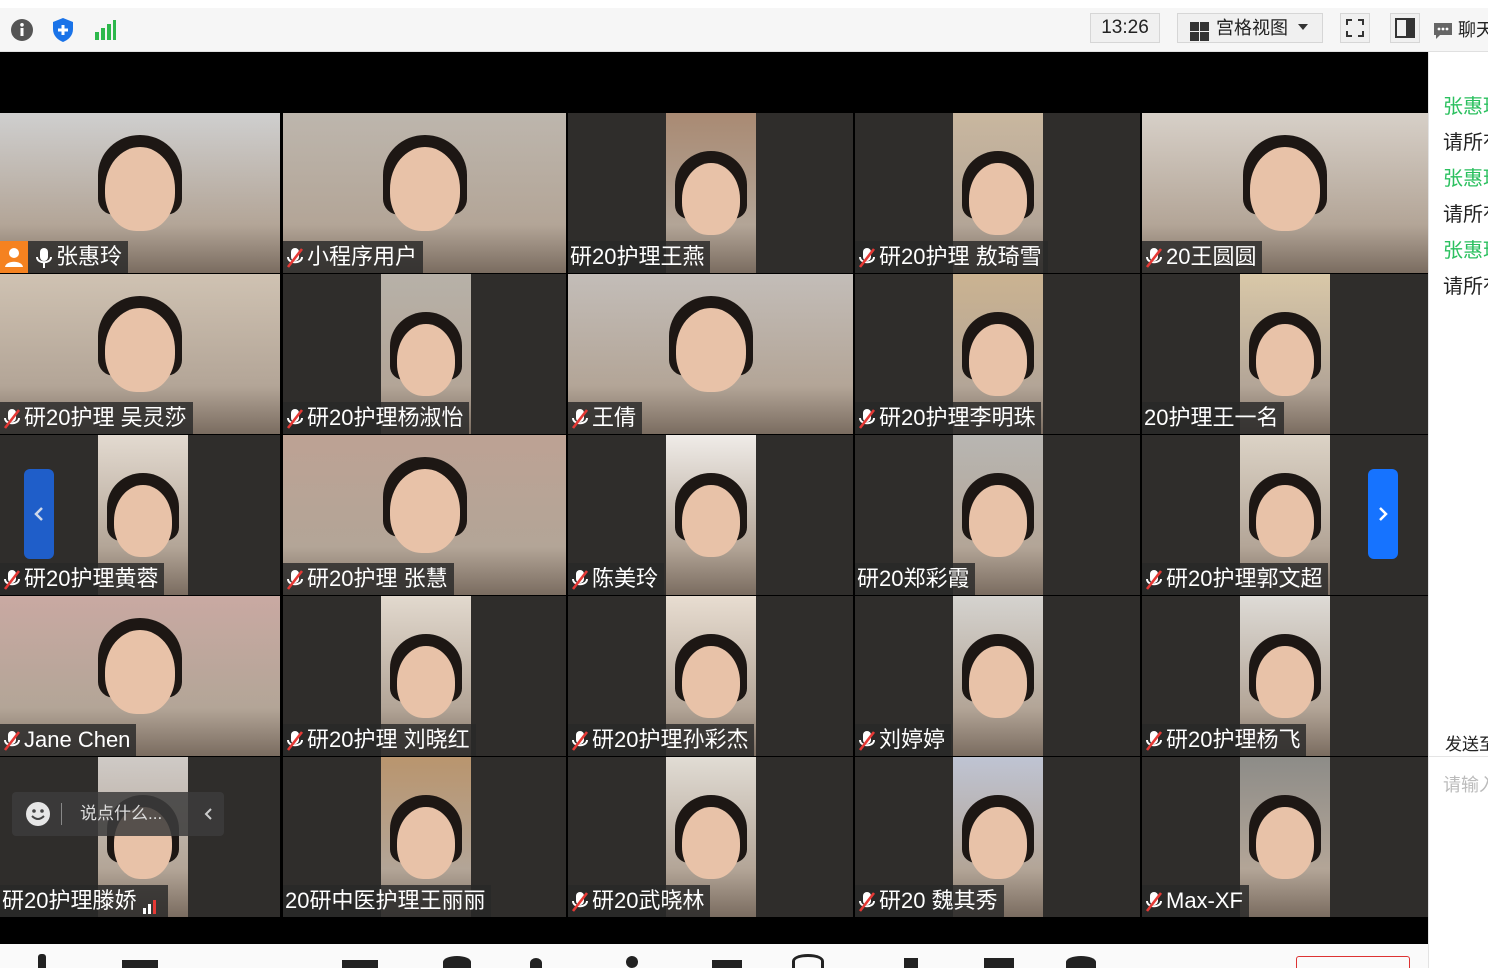 The height and width of the screenshot is (969, 1488). What do you see at coordinates (63, 30) in the screenshot?
I see `shield-icon` at bounding box center [63, 30].